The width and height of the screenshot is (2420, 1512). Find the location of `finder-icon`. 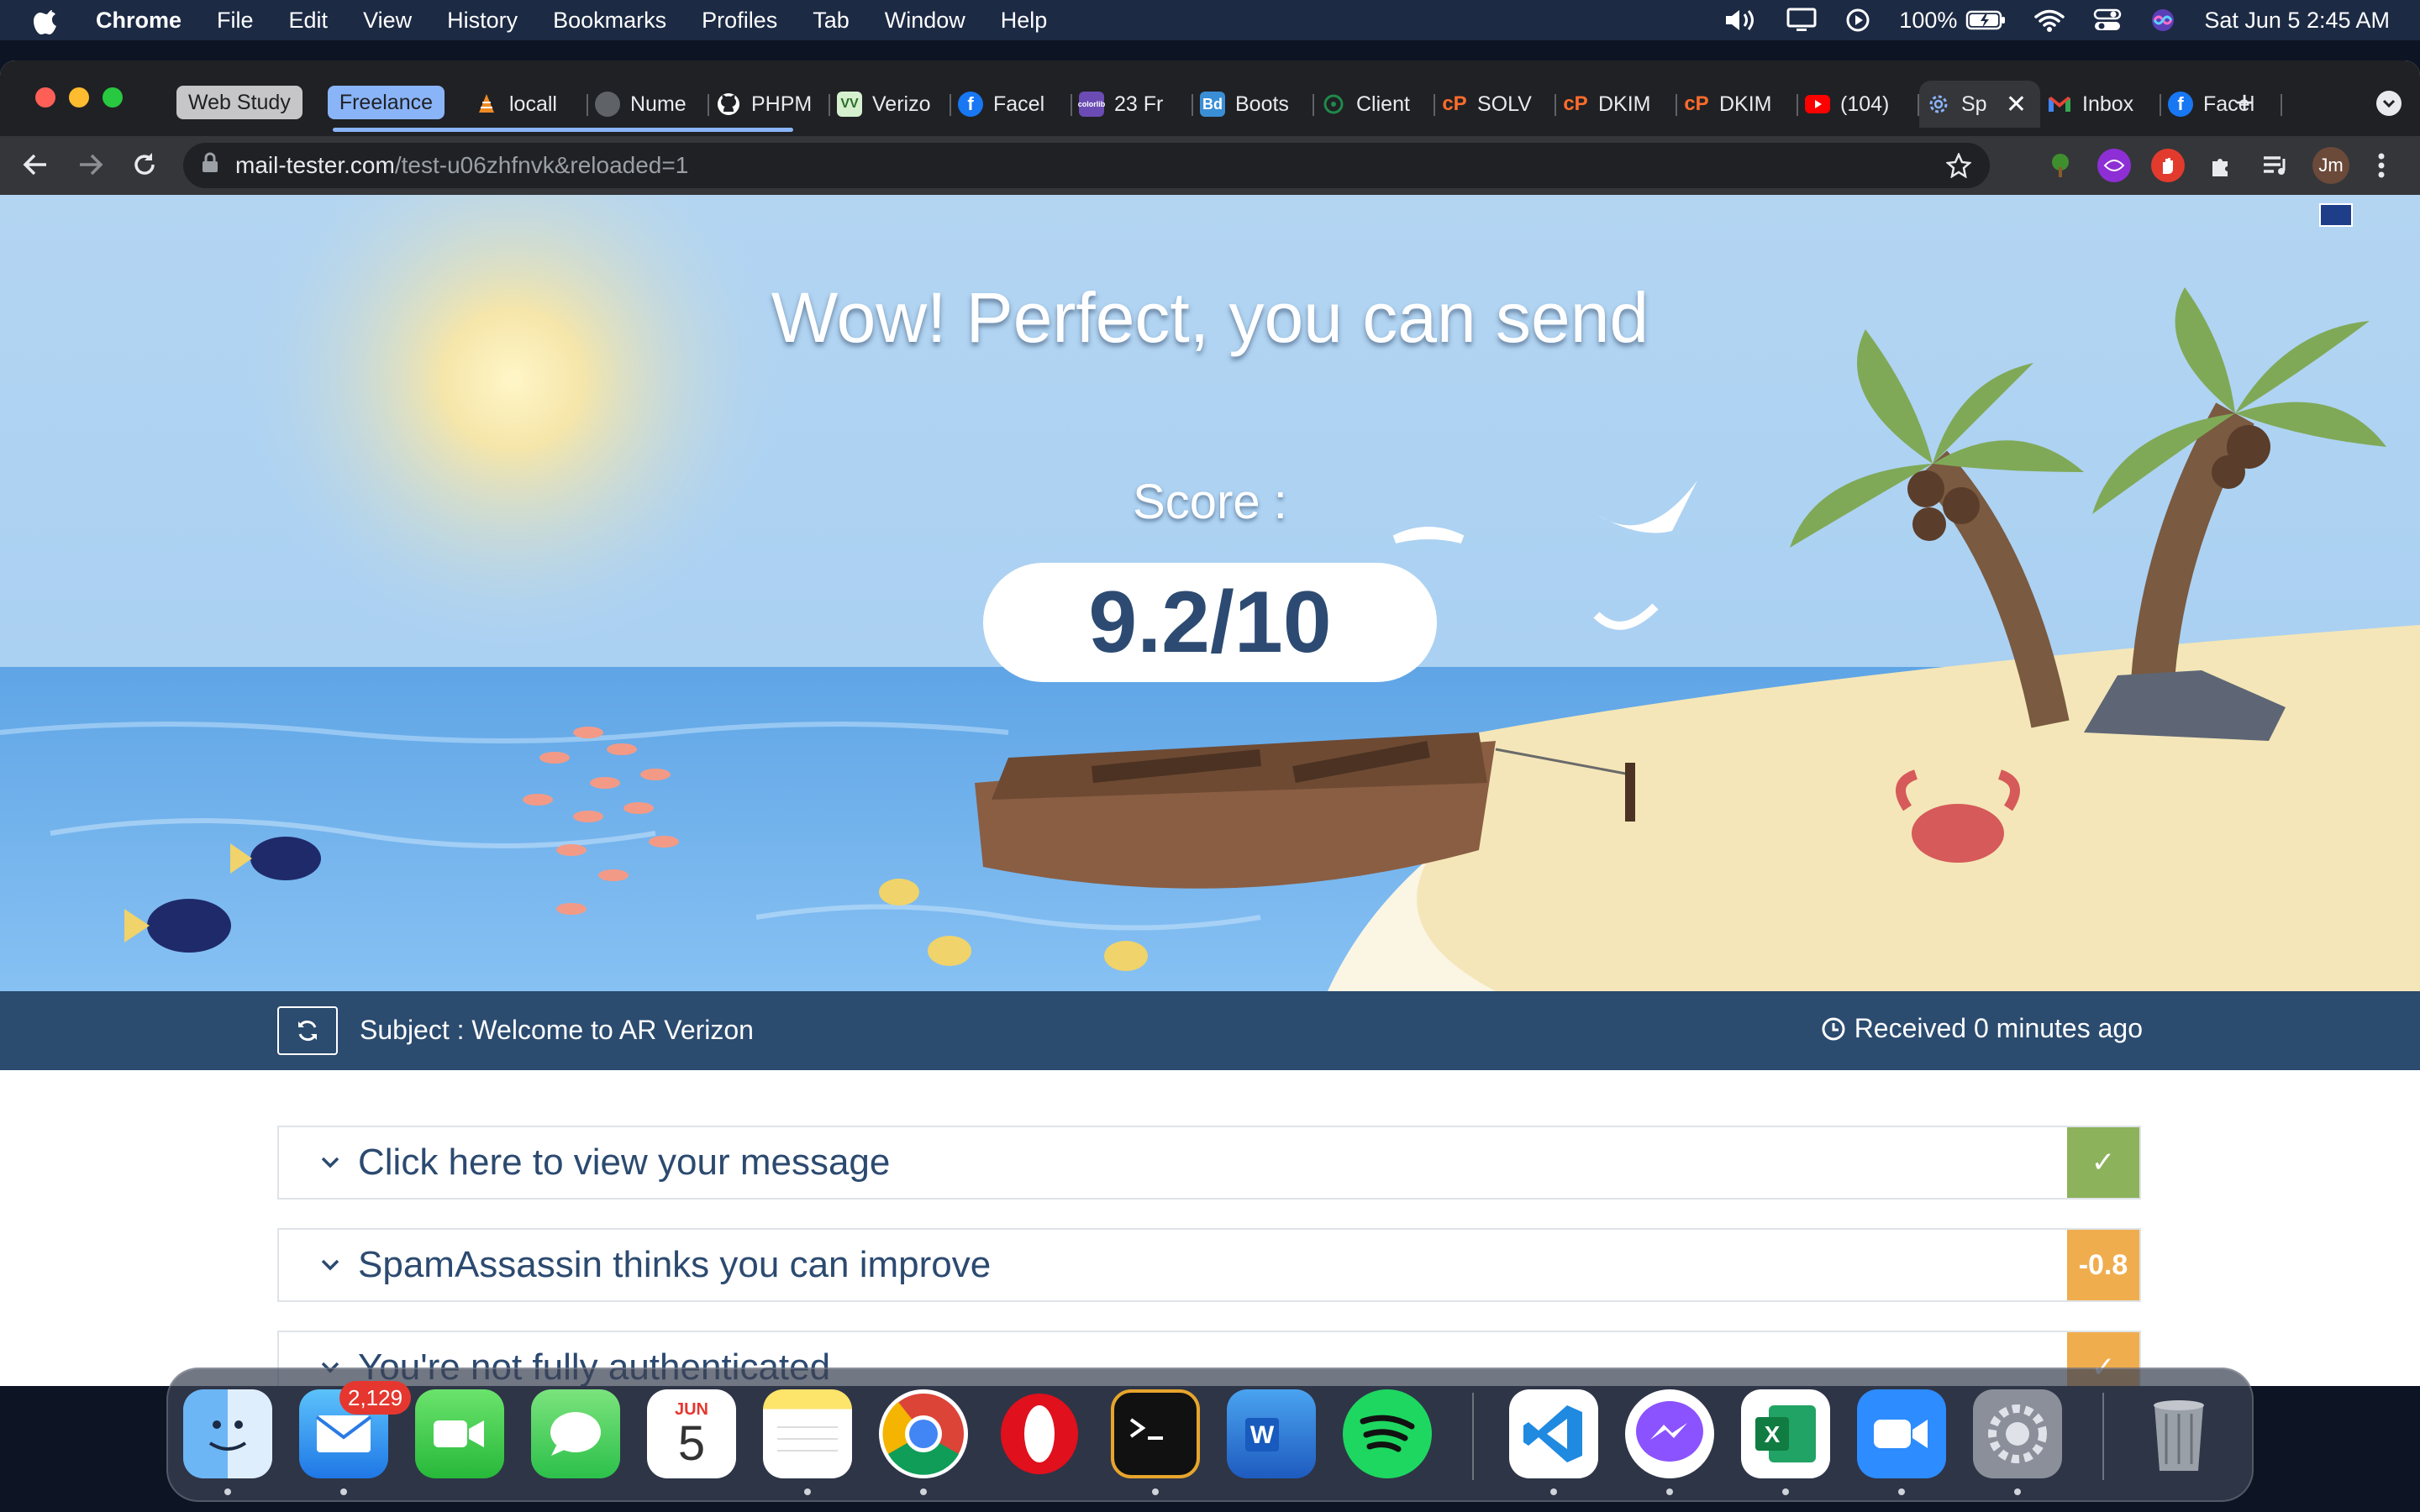

finder-icon is located at coordinates (227, 1433).